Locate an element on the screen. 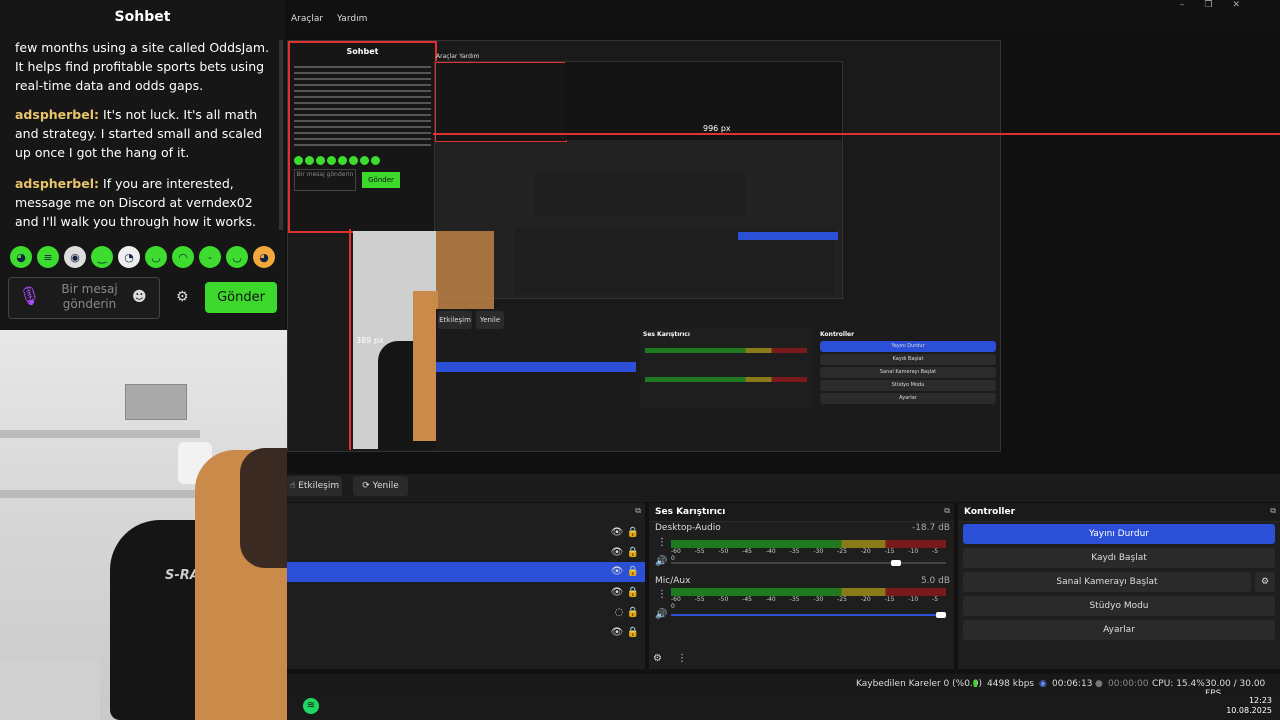  emoji-icon: ☻ is located at coordinates (139, 297).